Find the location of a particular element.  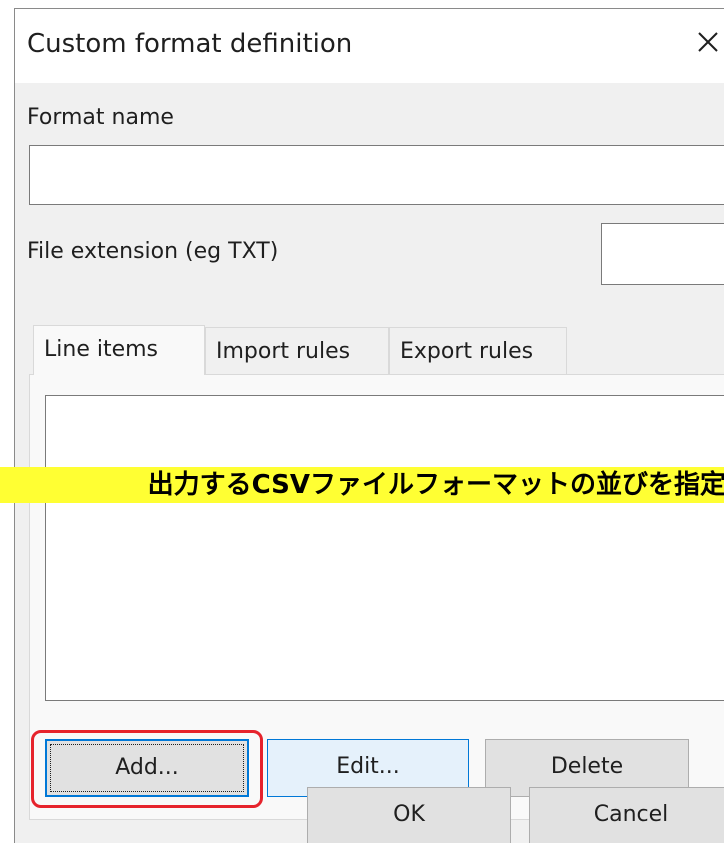

tab-import-rules: Import rules is located at coordinates (297, 351).